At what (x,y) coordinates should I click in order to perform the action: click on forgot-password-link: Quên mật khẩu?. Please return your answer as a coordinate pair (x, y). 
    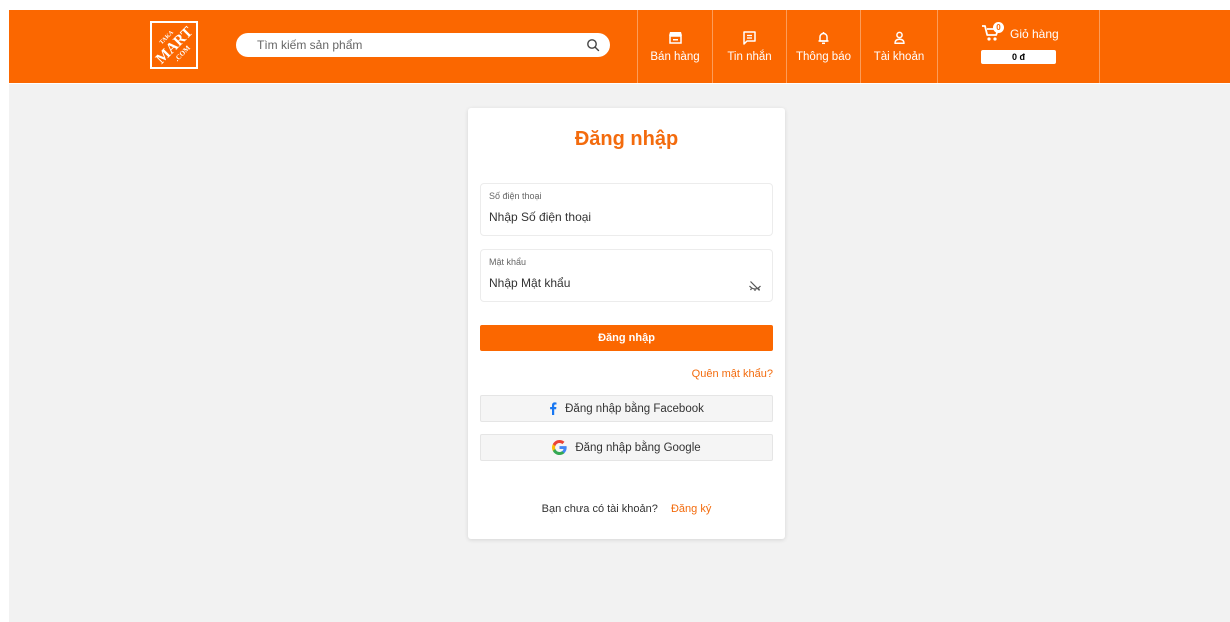
    Looking at the image, I should click on (732, 374).